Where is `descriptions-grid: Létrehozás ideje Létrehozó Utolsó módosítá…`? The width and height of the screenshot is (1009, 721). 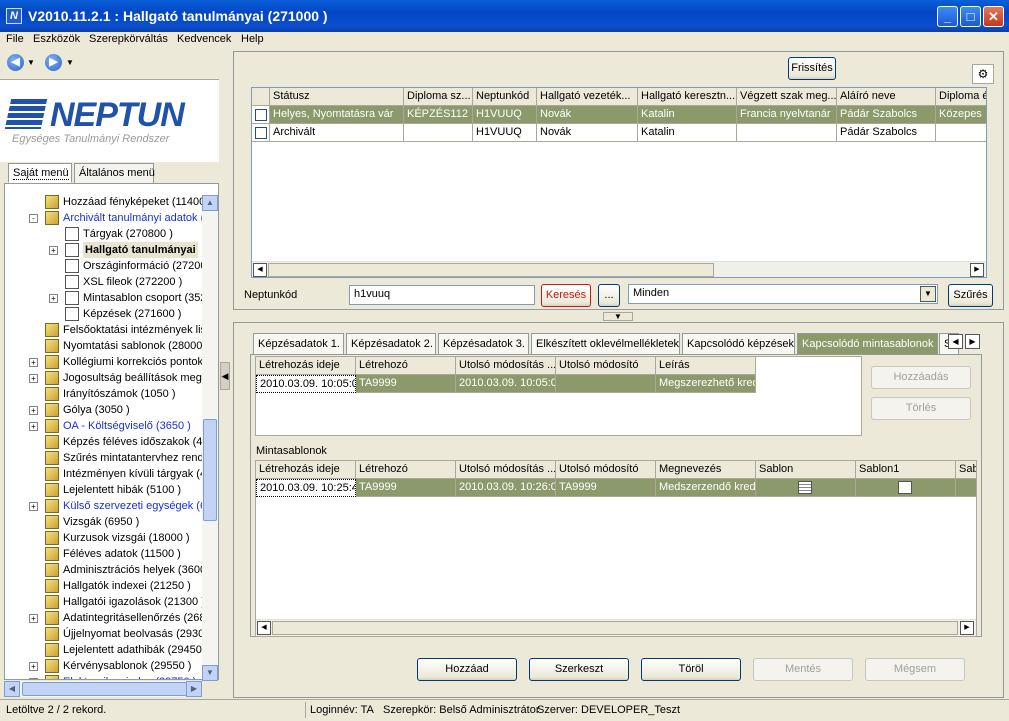
descriptions-grid: Létrehozás ideje Létrehozó Utolsó módosítá… is located at coordinates (558, 396).